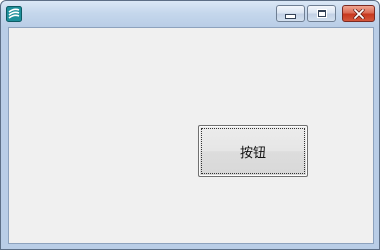 This screenshot has width=380, height=250. I want to click on main-button: 按钮, so click(253, 151).